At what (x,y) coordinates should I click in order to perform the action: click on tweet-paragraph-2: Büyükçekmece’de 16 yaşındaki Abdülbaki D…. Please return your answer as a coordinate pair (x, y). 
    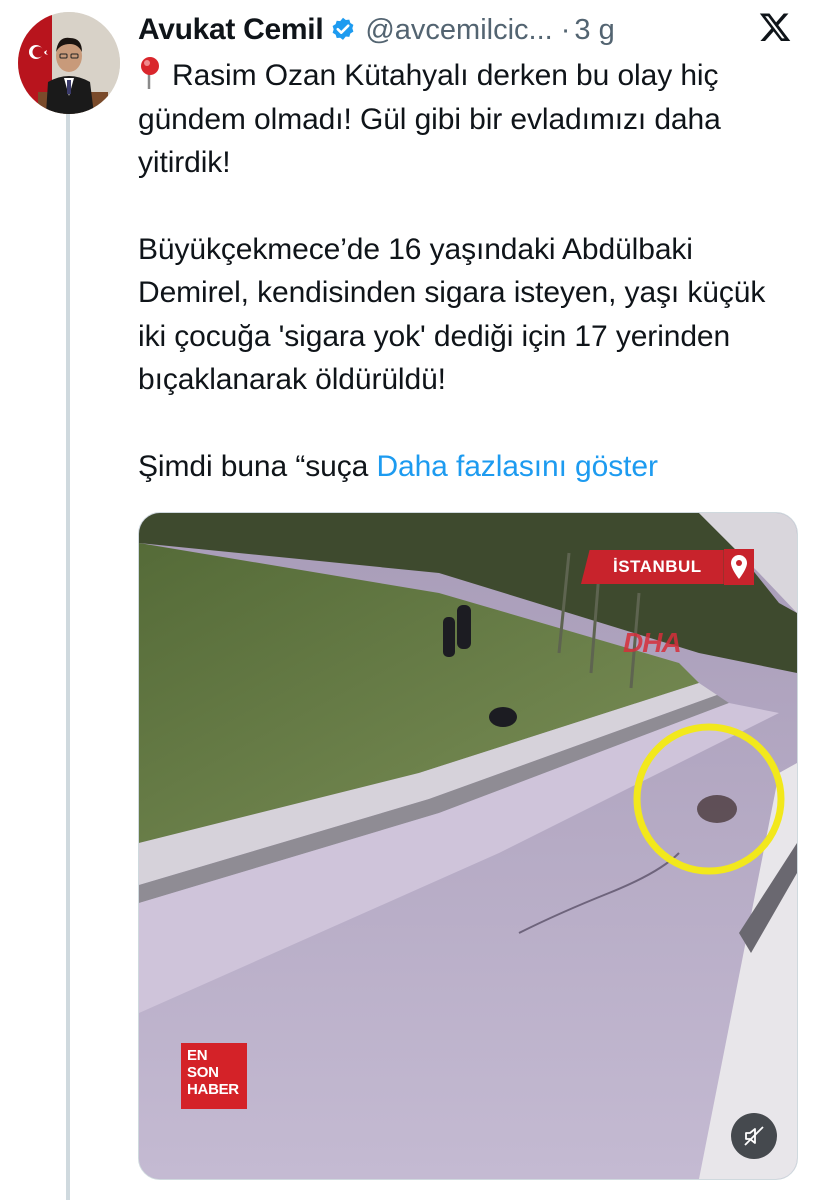
    Looking at the image, I should click on (452, 314).